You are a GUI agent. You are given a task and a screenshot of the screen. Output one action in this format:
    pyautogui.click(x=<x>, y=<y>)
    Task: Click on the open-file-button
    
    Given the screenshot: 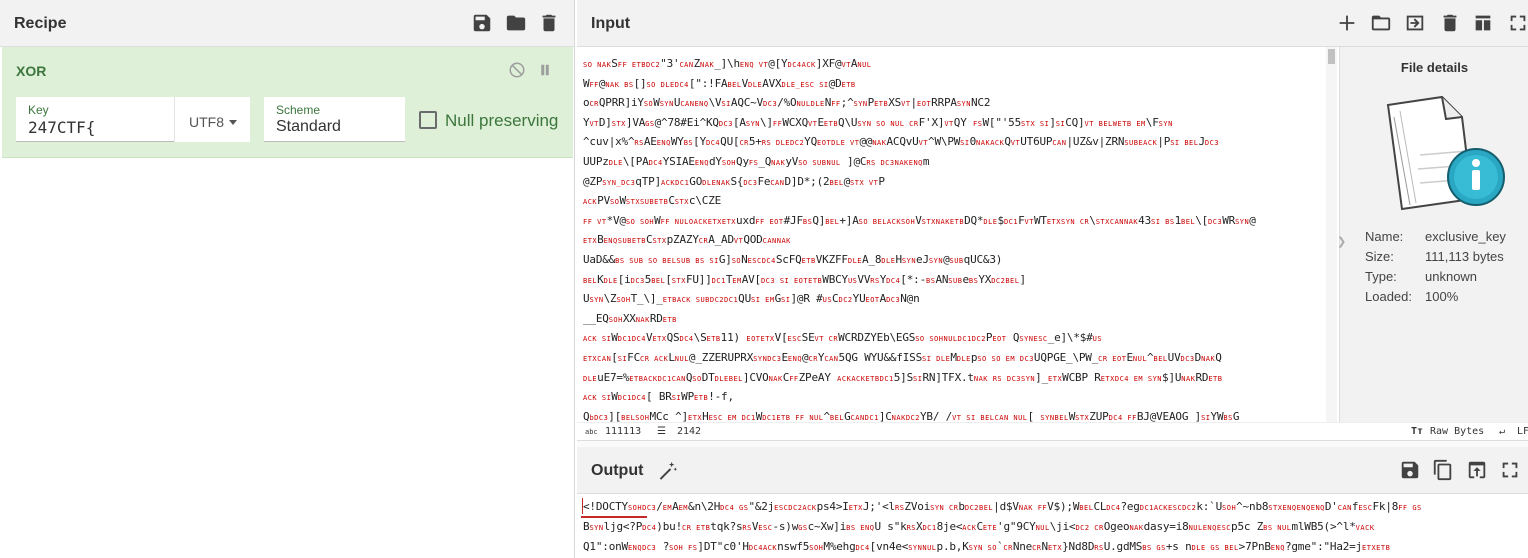 What is the action you would take?
    pyautogui.click(x=1415, y=23)
    